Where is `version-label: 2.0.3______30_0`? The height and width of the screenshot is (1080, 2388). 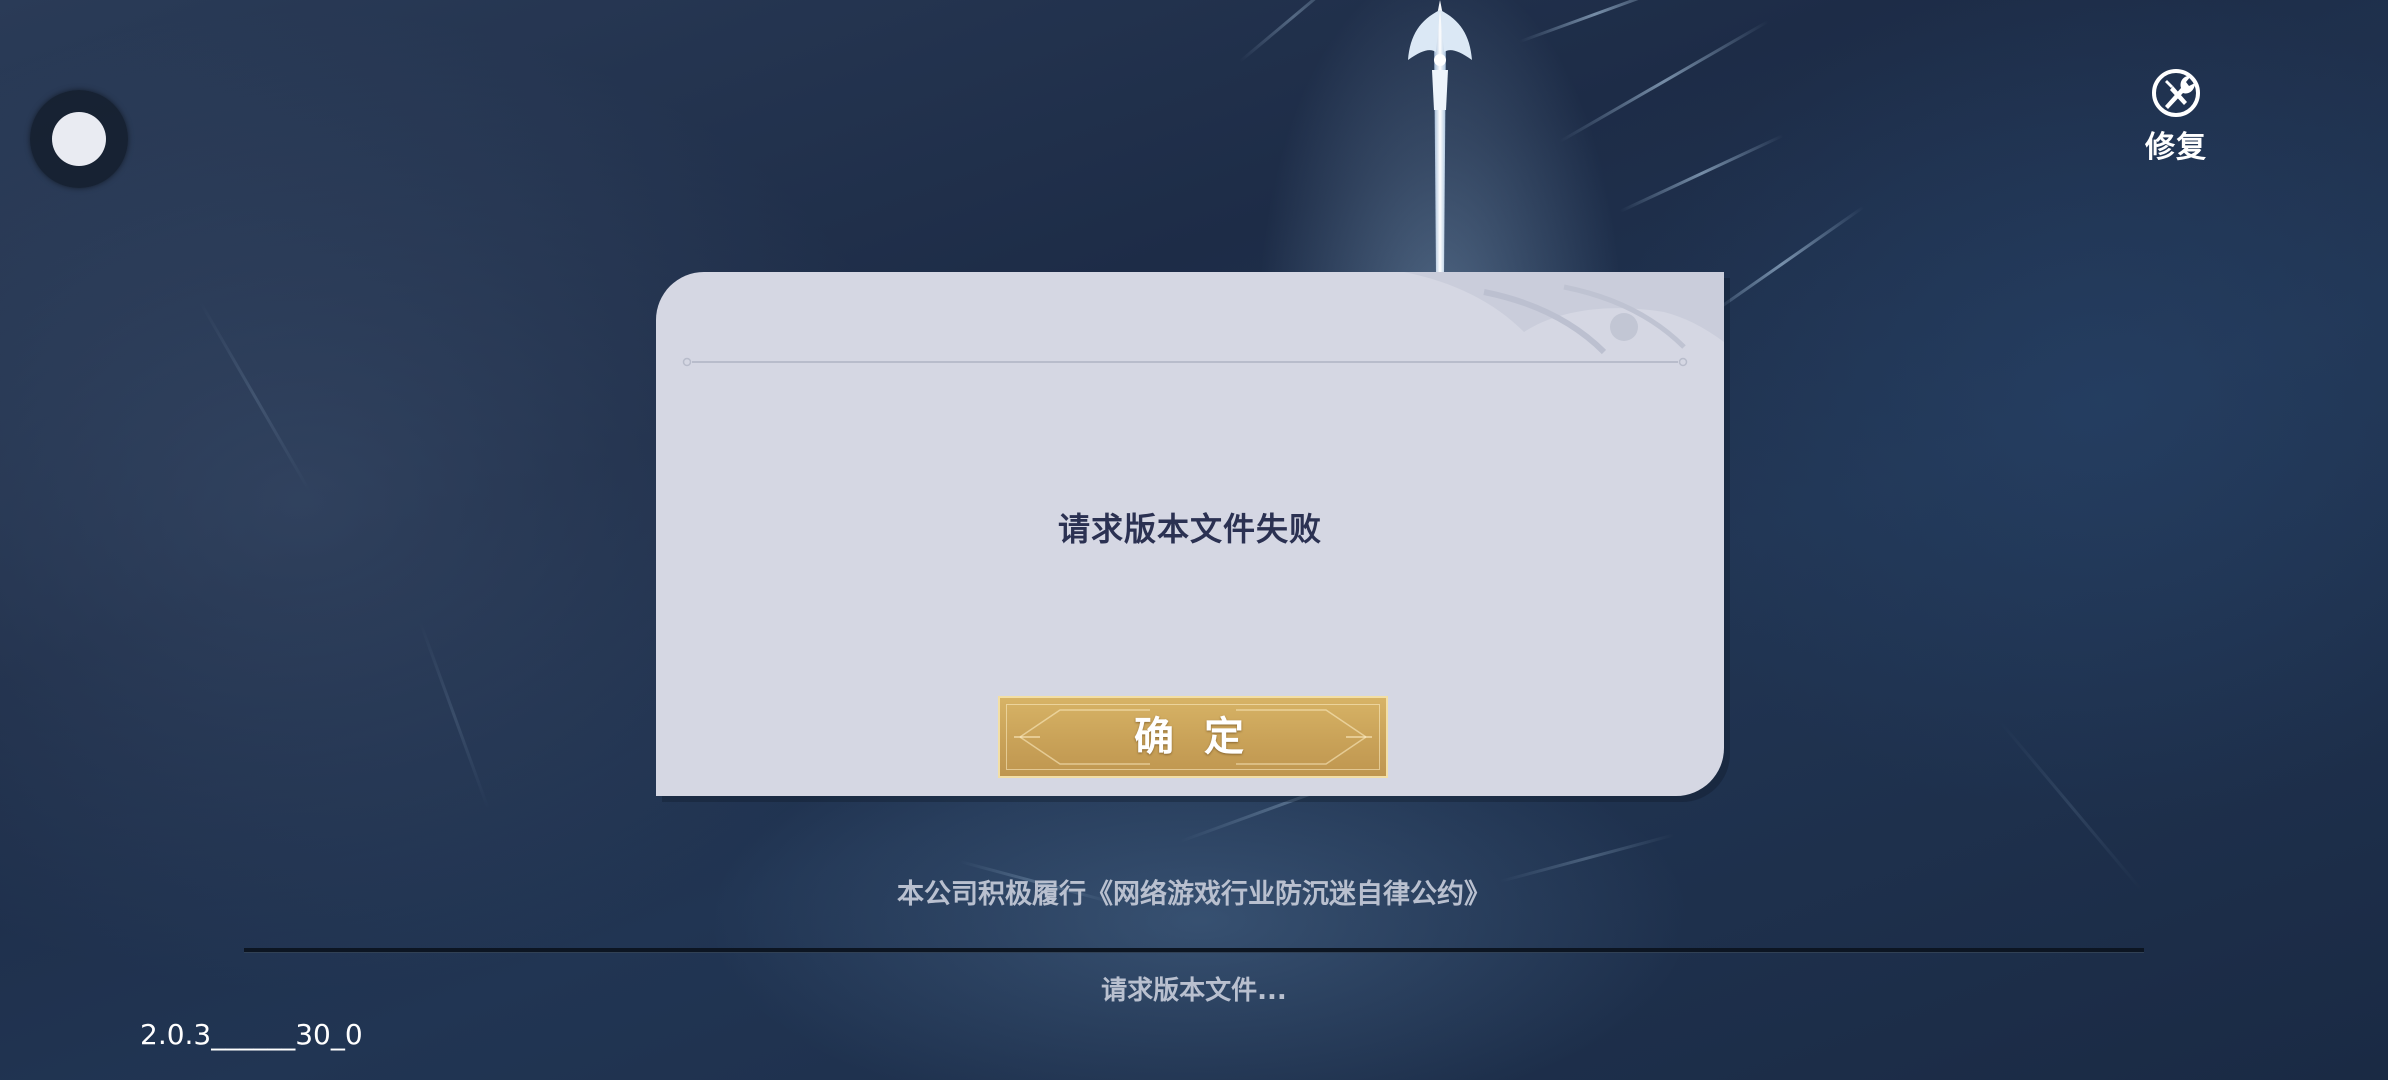 version-label: 2.0.3______30_0 is located at coordinates (251, 1034).